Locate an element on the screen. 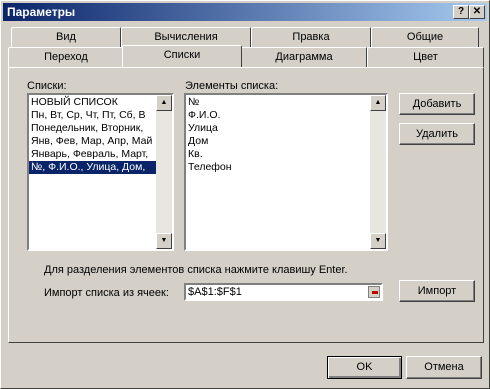 The image size is (490, 389). import-range-input: $A$1:$F$1 is located at coordinates (283, 292).